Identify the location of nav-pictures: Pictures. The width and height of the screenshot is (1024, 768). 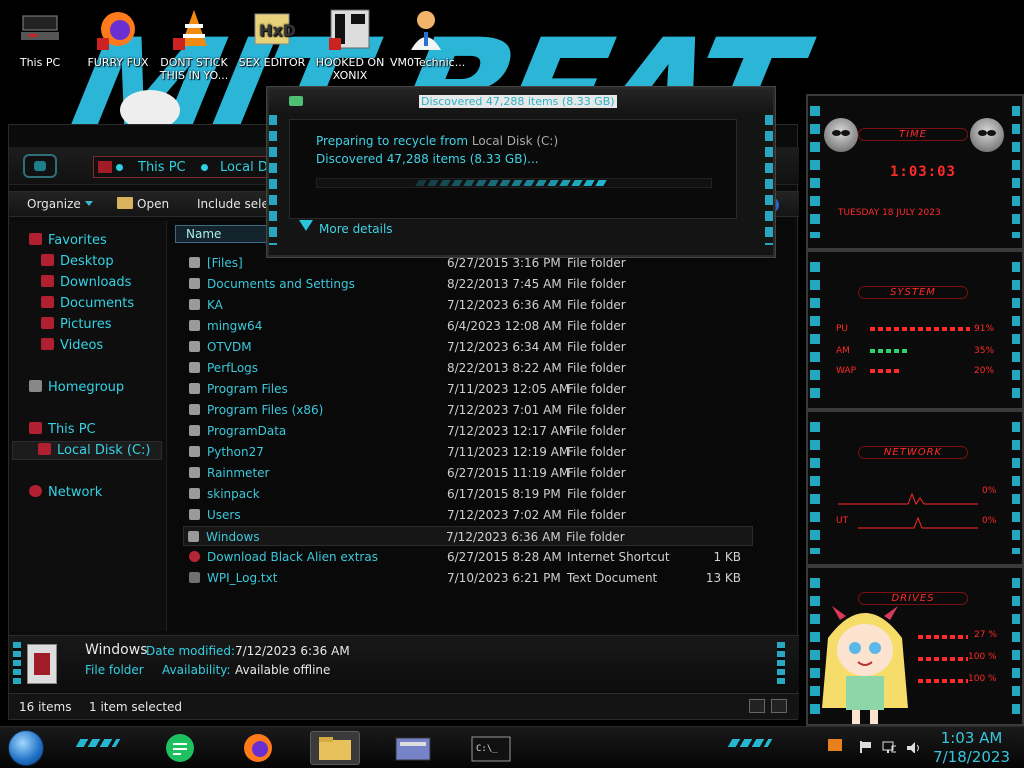
(76, 324).